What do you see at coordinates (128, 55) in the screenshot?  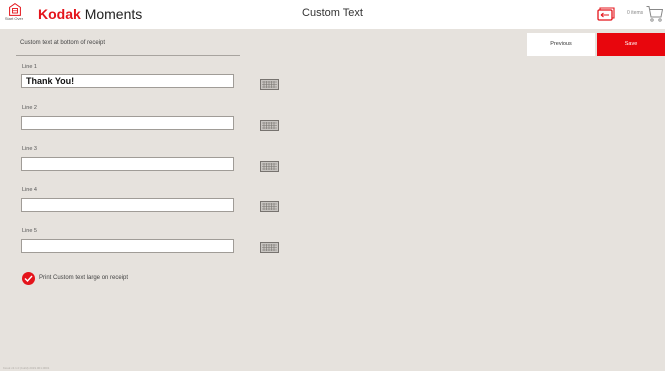 I see `section-divider` at bounding box center [128, 55].